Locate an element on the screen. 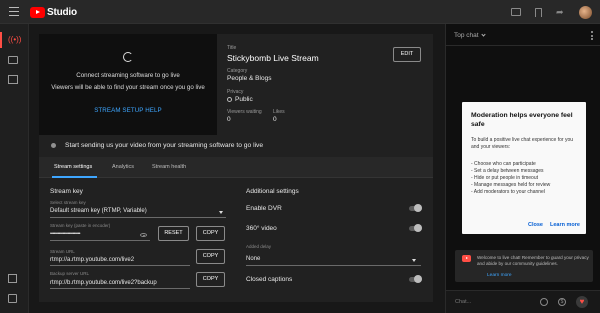 Image resolution: width=600 pixels, height=313 pixels. camera-icon is located at coordinates (13, 60).